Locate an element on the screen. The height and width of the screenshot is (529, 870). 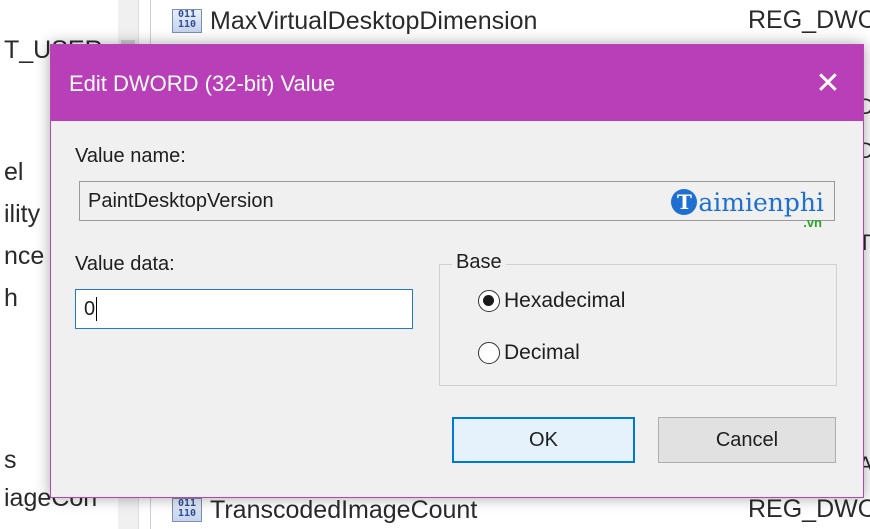
registry-value-name: MaxVirtualDesktopDimension is located at coordinates (374, 20).